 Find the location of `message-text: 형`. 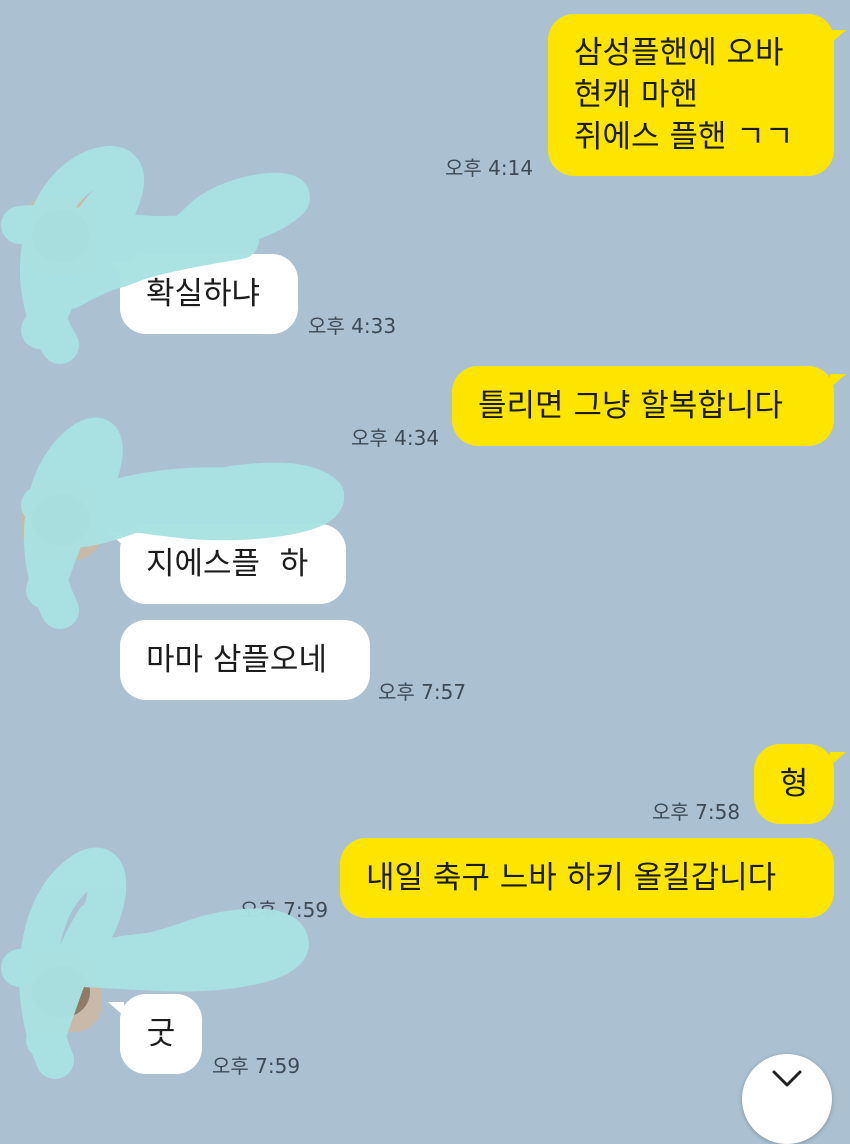

message-text: 형 is located at coordinates (794, 784).